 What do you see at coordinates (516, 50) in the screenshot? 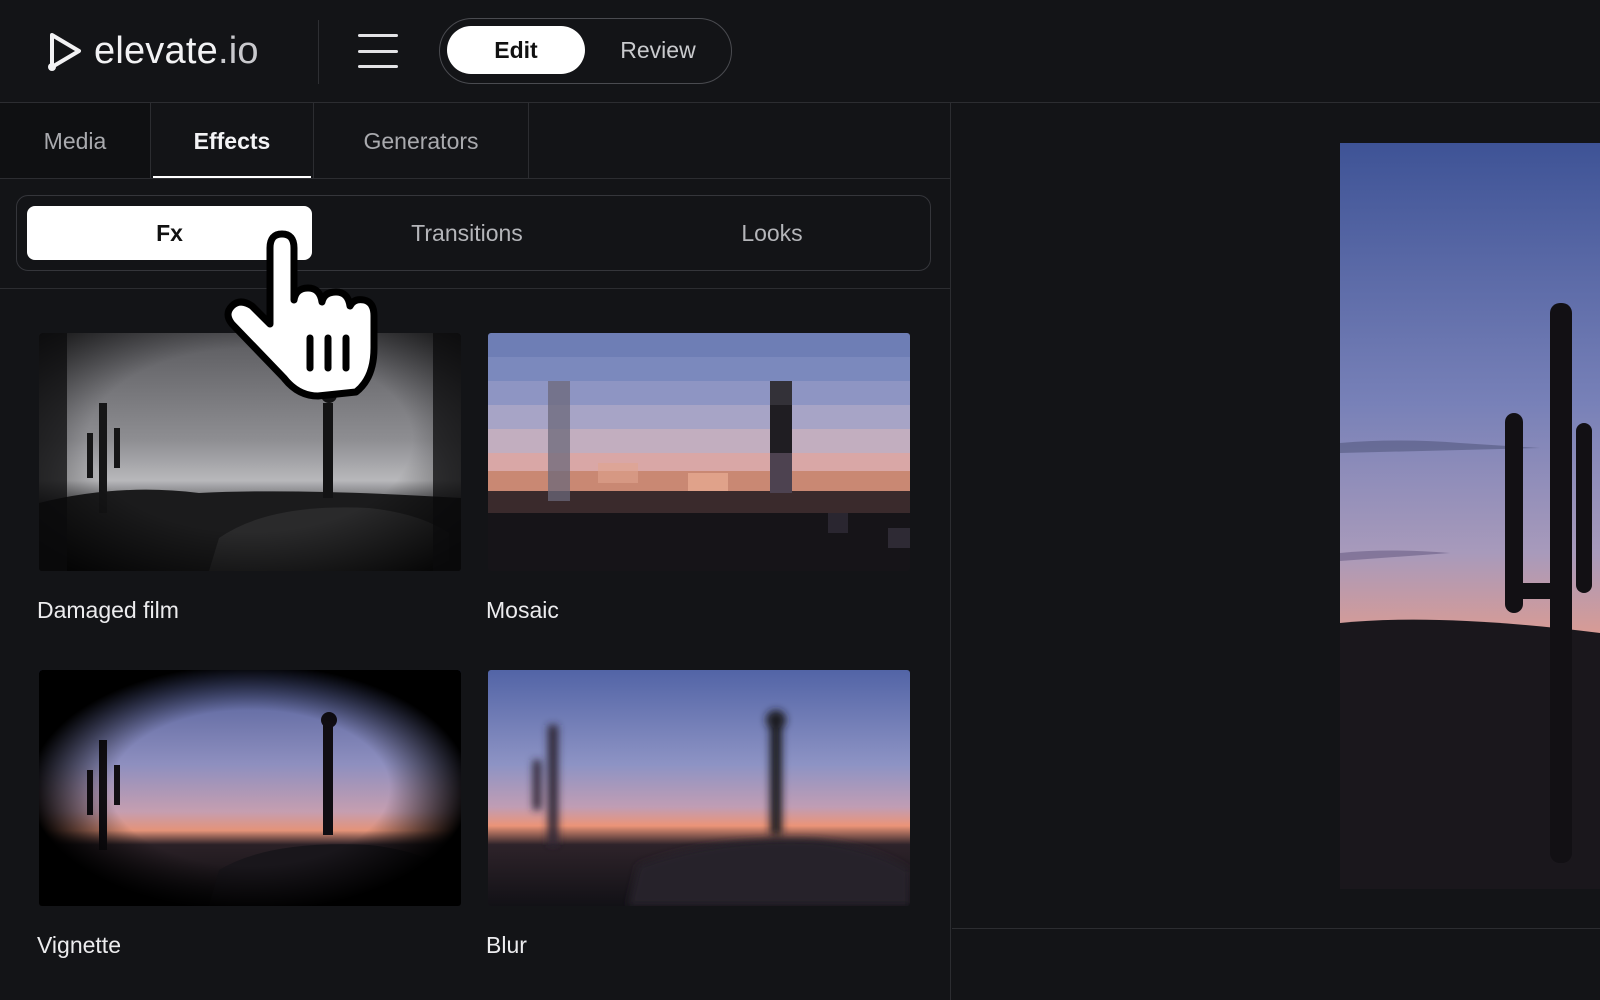
I see `edit-mode-button: Edit` at bounding box center [516, 50].